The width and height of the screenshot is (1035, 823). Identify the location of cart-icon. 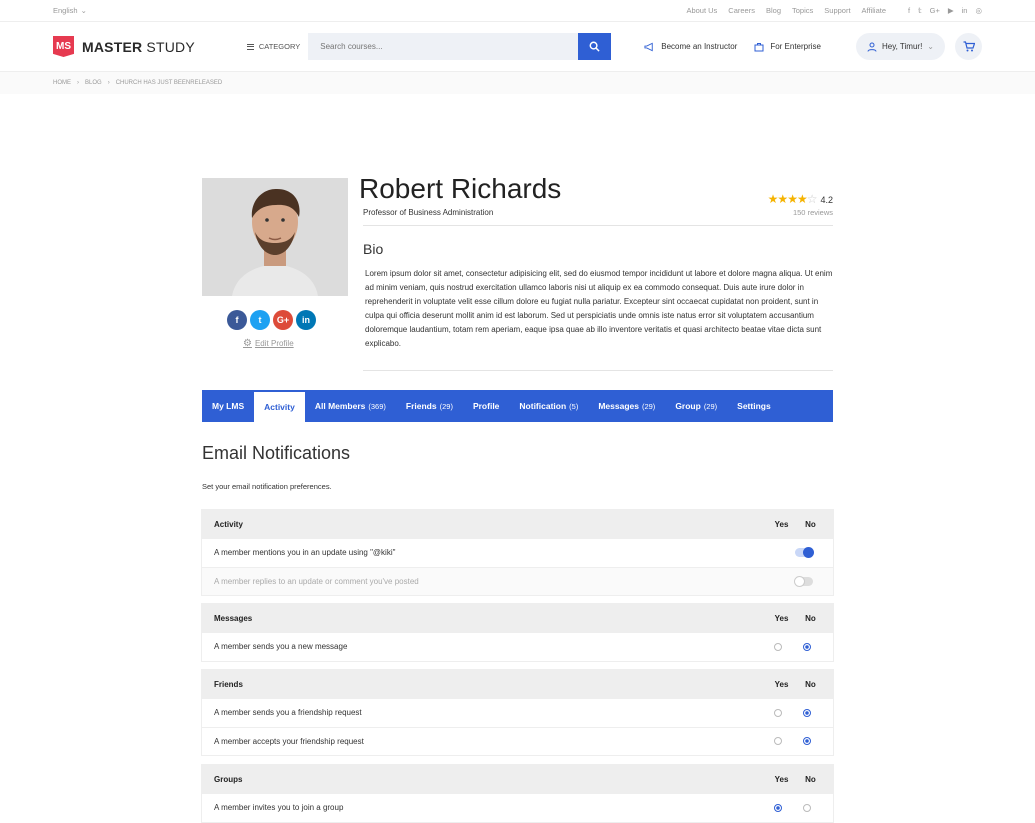
(969, 46).